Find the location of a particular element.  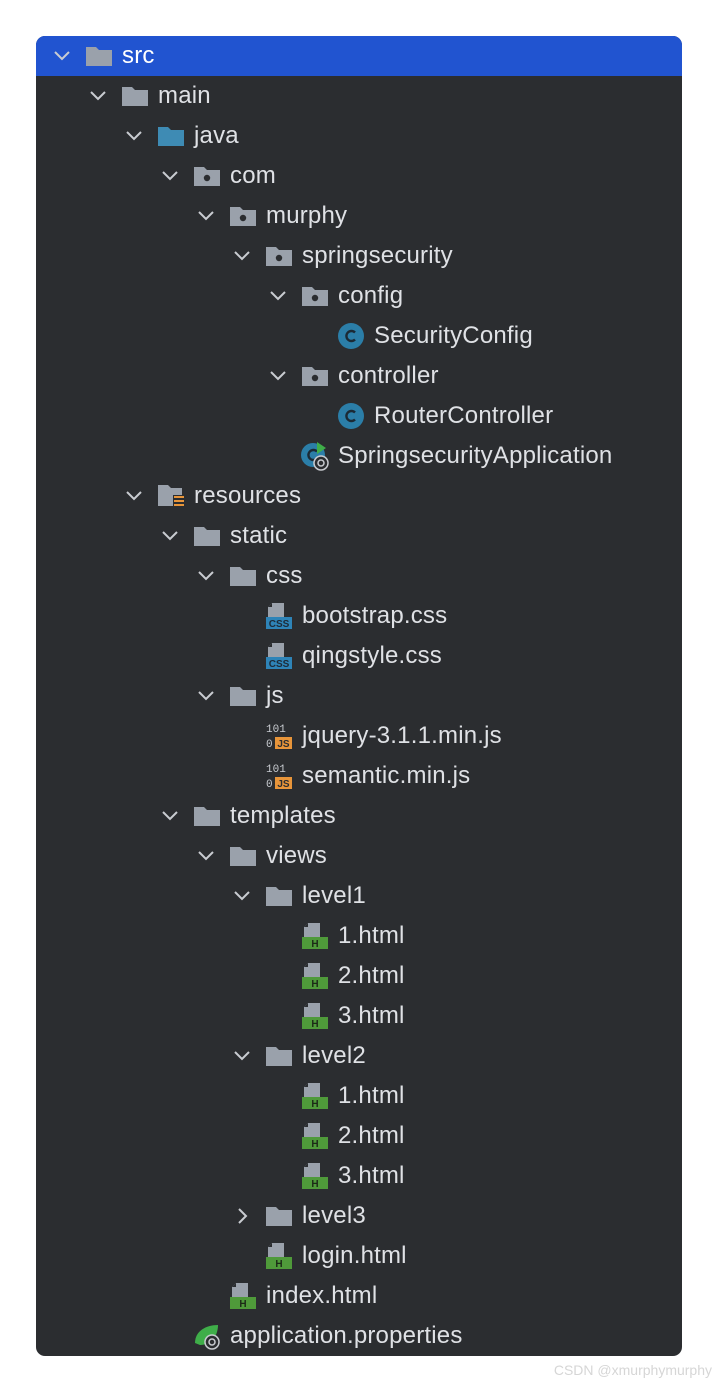

tree-item-login-html: Hlogin.html is located at coordinates (359, 1256).